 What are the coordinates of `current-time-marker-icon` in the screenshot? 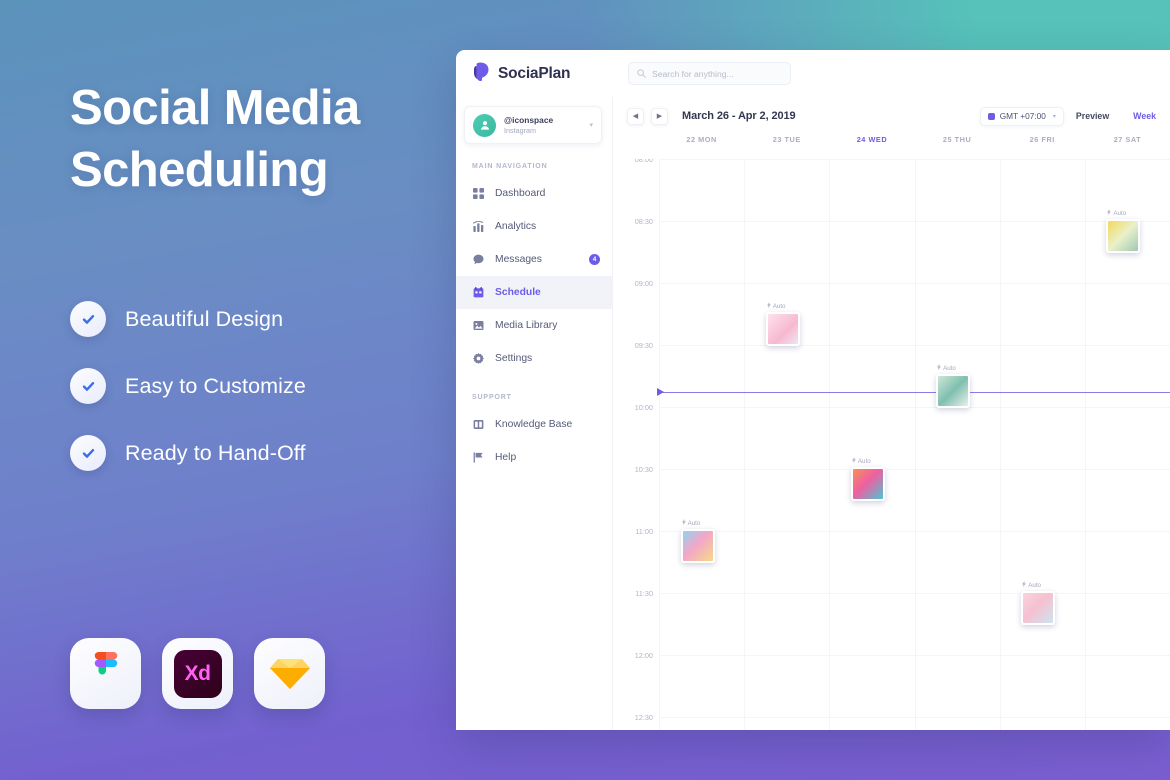 It's located at (660, 391).